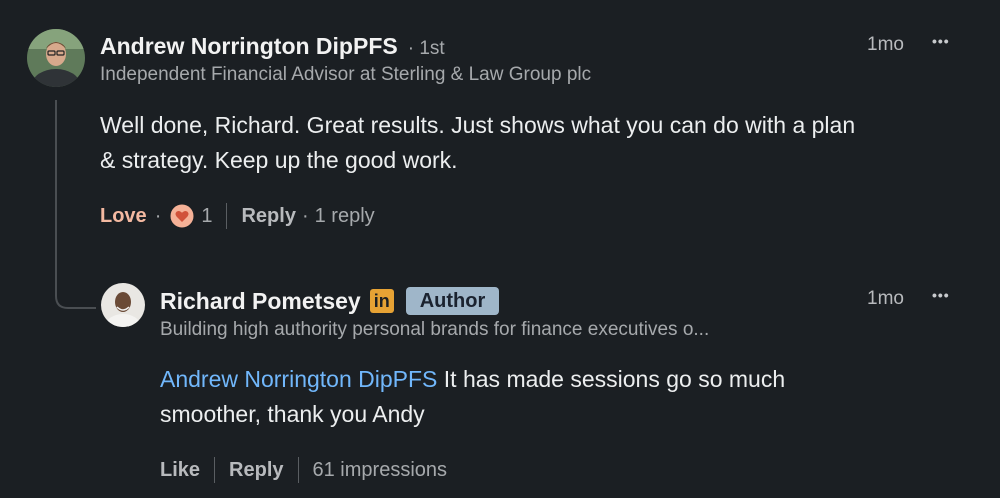 This screenshot has height=498, width=1000. What do you see at coordinates (452, 301) in the screenshot?
I see `author-badge: Author` at bounding box center [452, 301].